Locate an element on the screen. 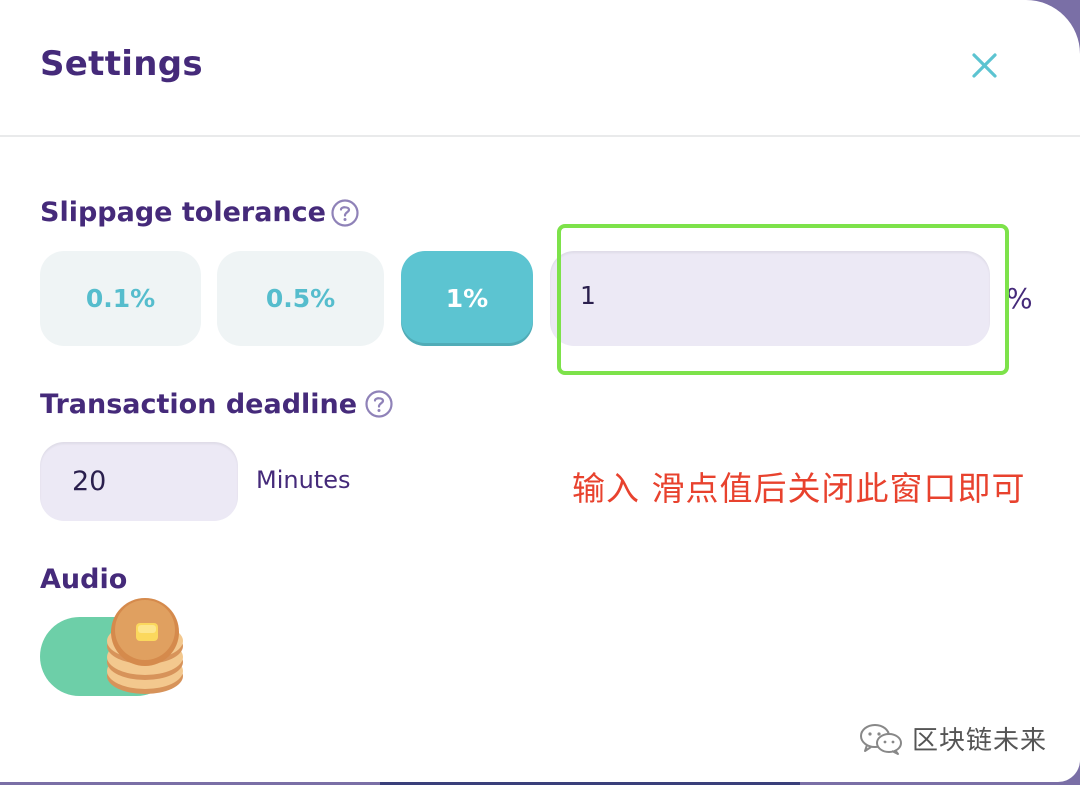 This screenshot has width=1080, height=785. slippage-preset-0-1: 0.1% is located at coordinates (120, 298).